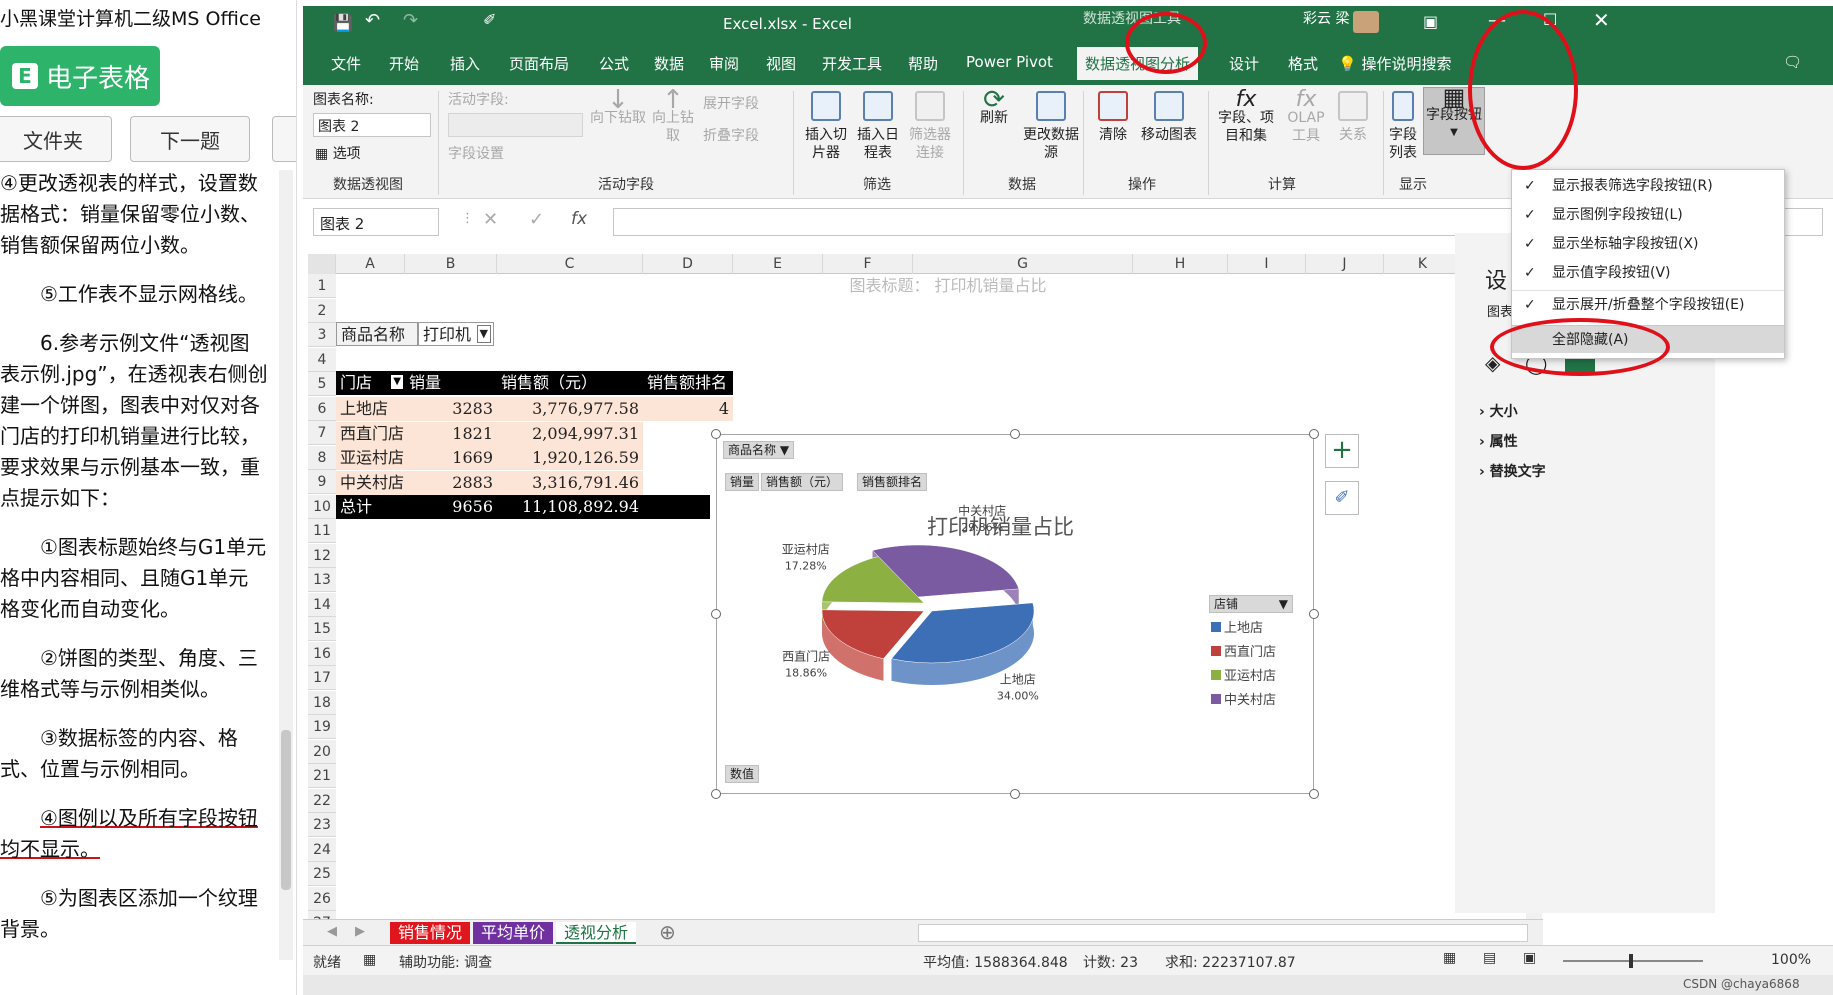 This screenshot has width=1833, height=995. Describe the element at coordinates (596, 933) in the screenshot. I see `sheet-tab-active: 透视分析` at that location.